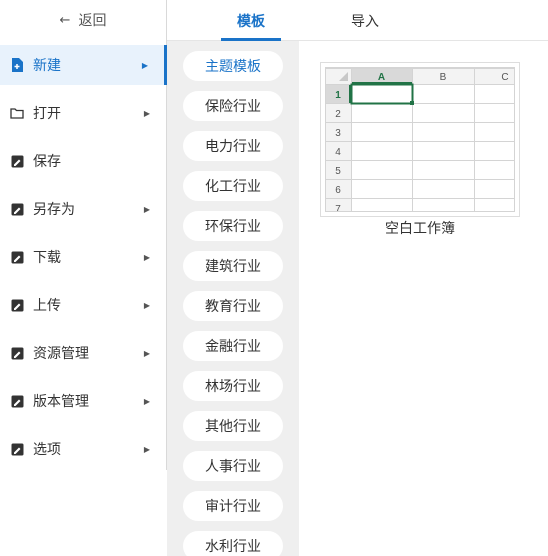 The image size is (548, 556). Describe the element at coordinates (47, 258) in the screenshot. I see `menu-item-label: 下载` at that location.